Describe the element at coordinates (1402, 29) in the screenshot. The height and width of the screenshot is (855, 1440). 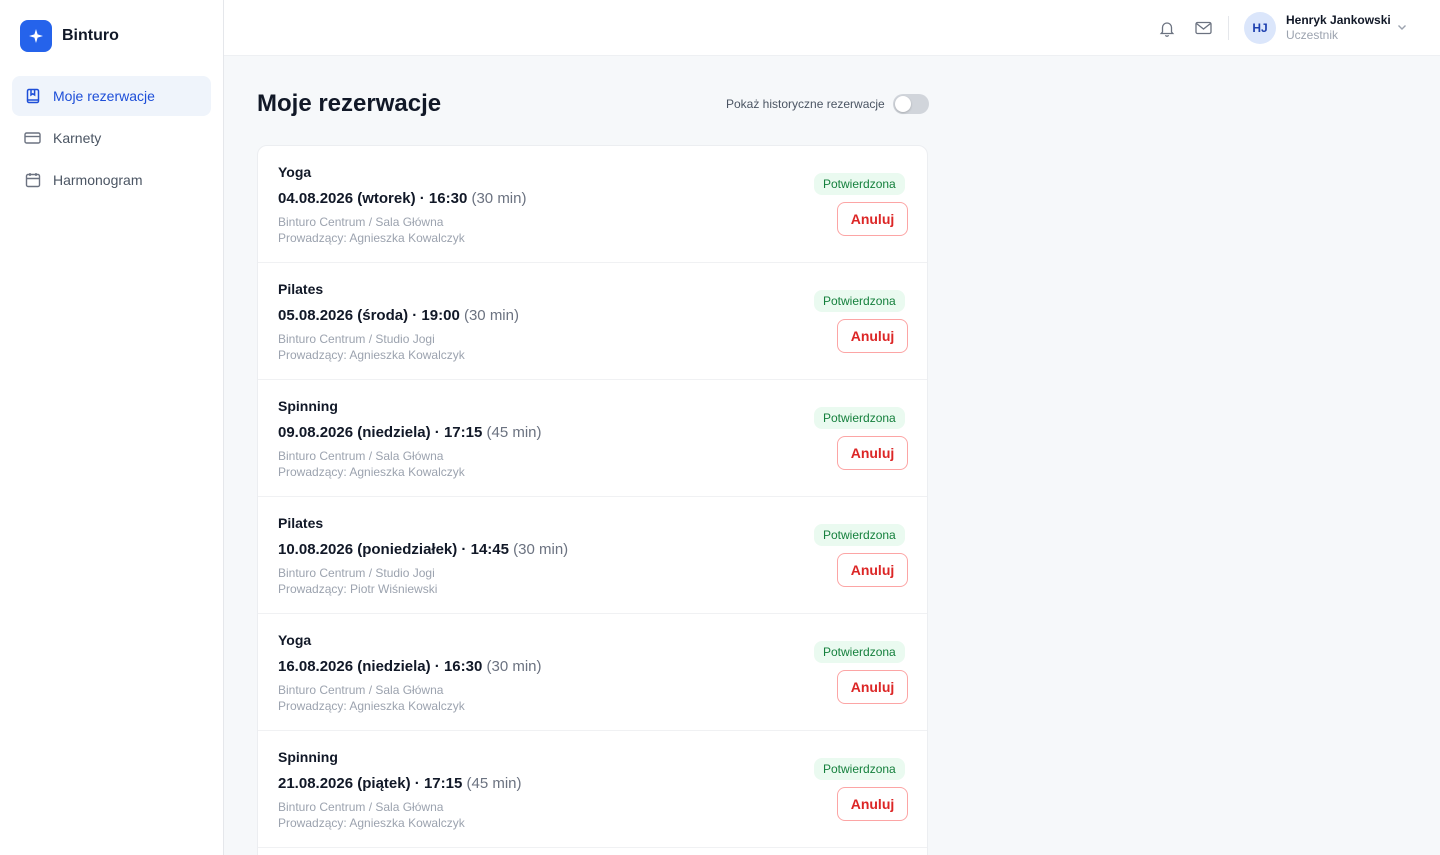
I see `chevron-down-icon` at that location.